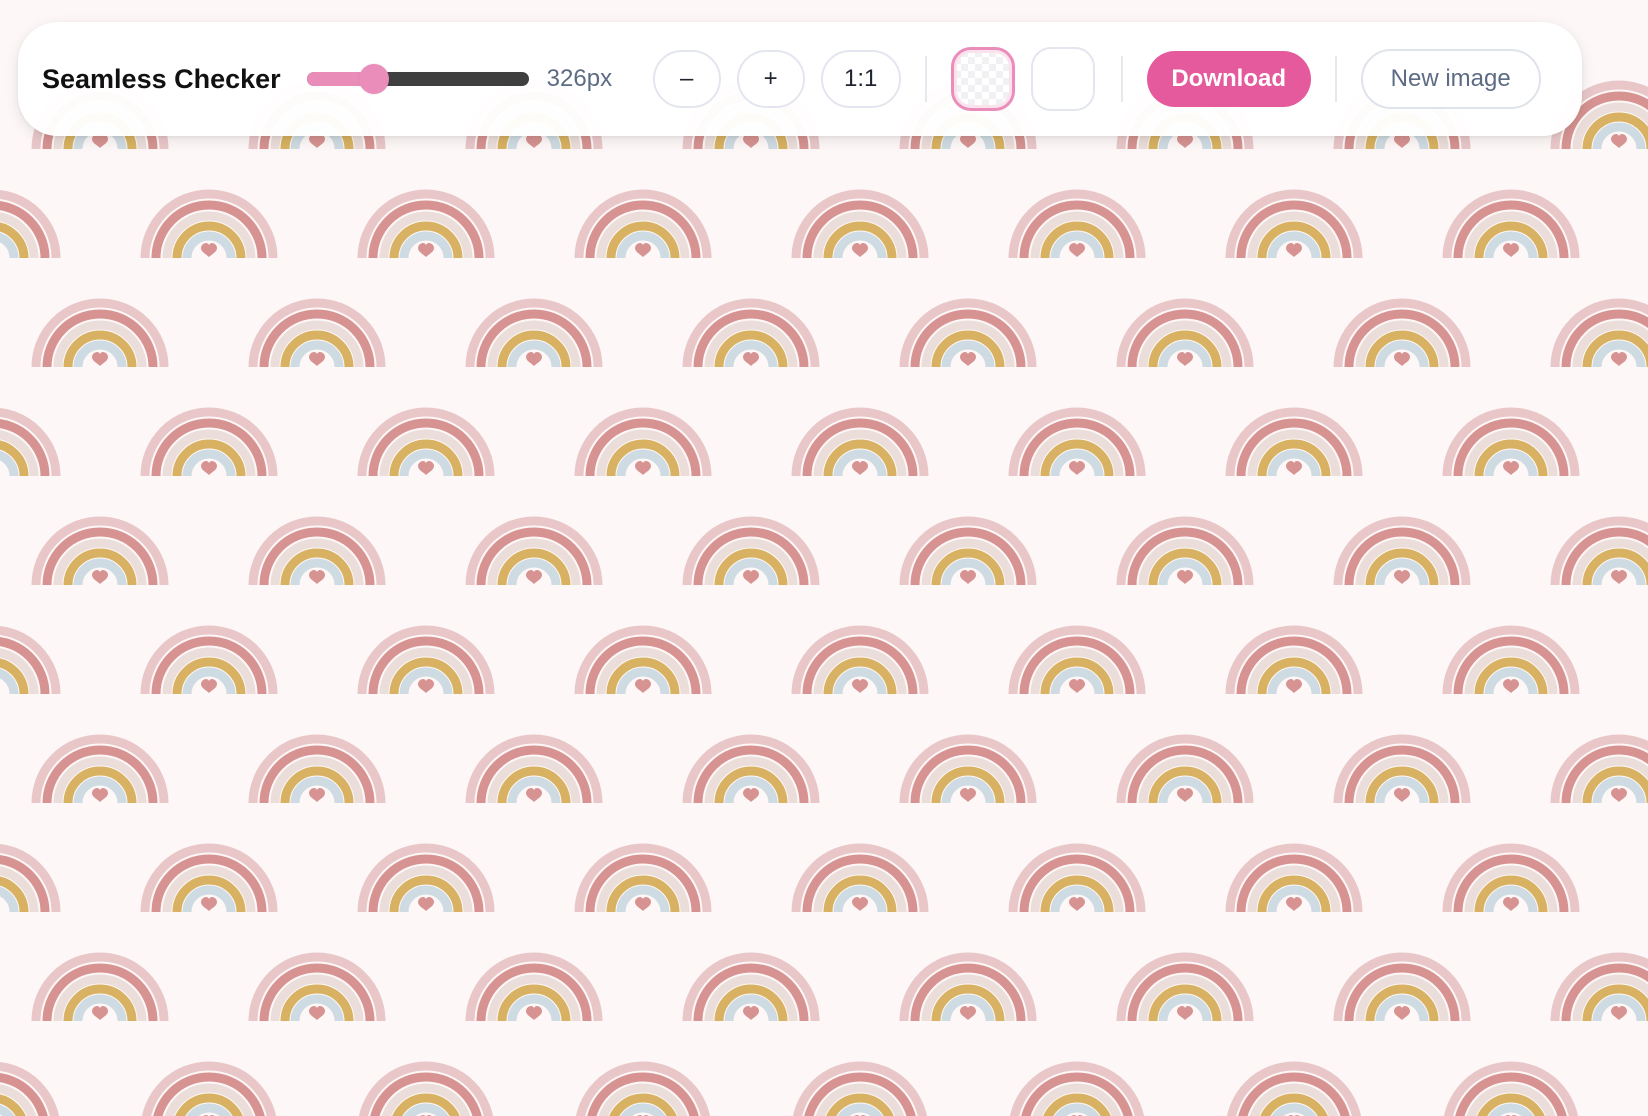  I want to click on new-image-button: New image, so click(1450, 79).